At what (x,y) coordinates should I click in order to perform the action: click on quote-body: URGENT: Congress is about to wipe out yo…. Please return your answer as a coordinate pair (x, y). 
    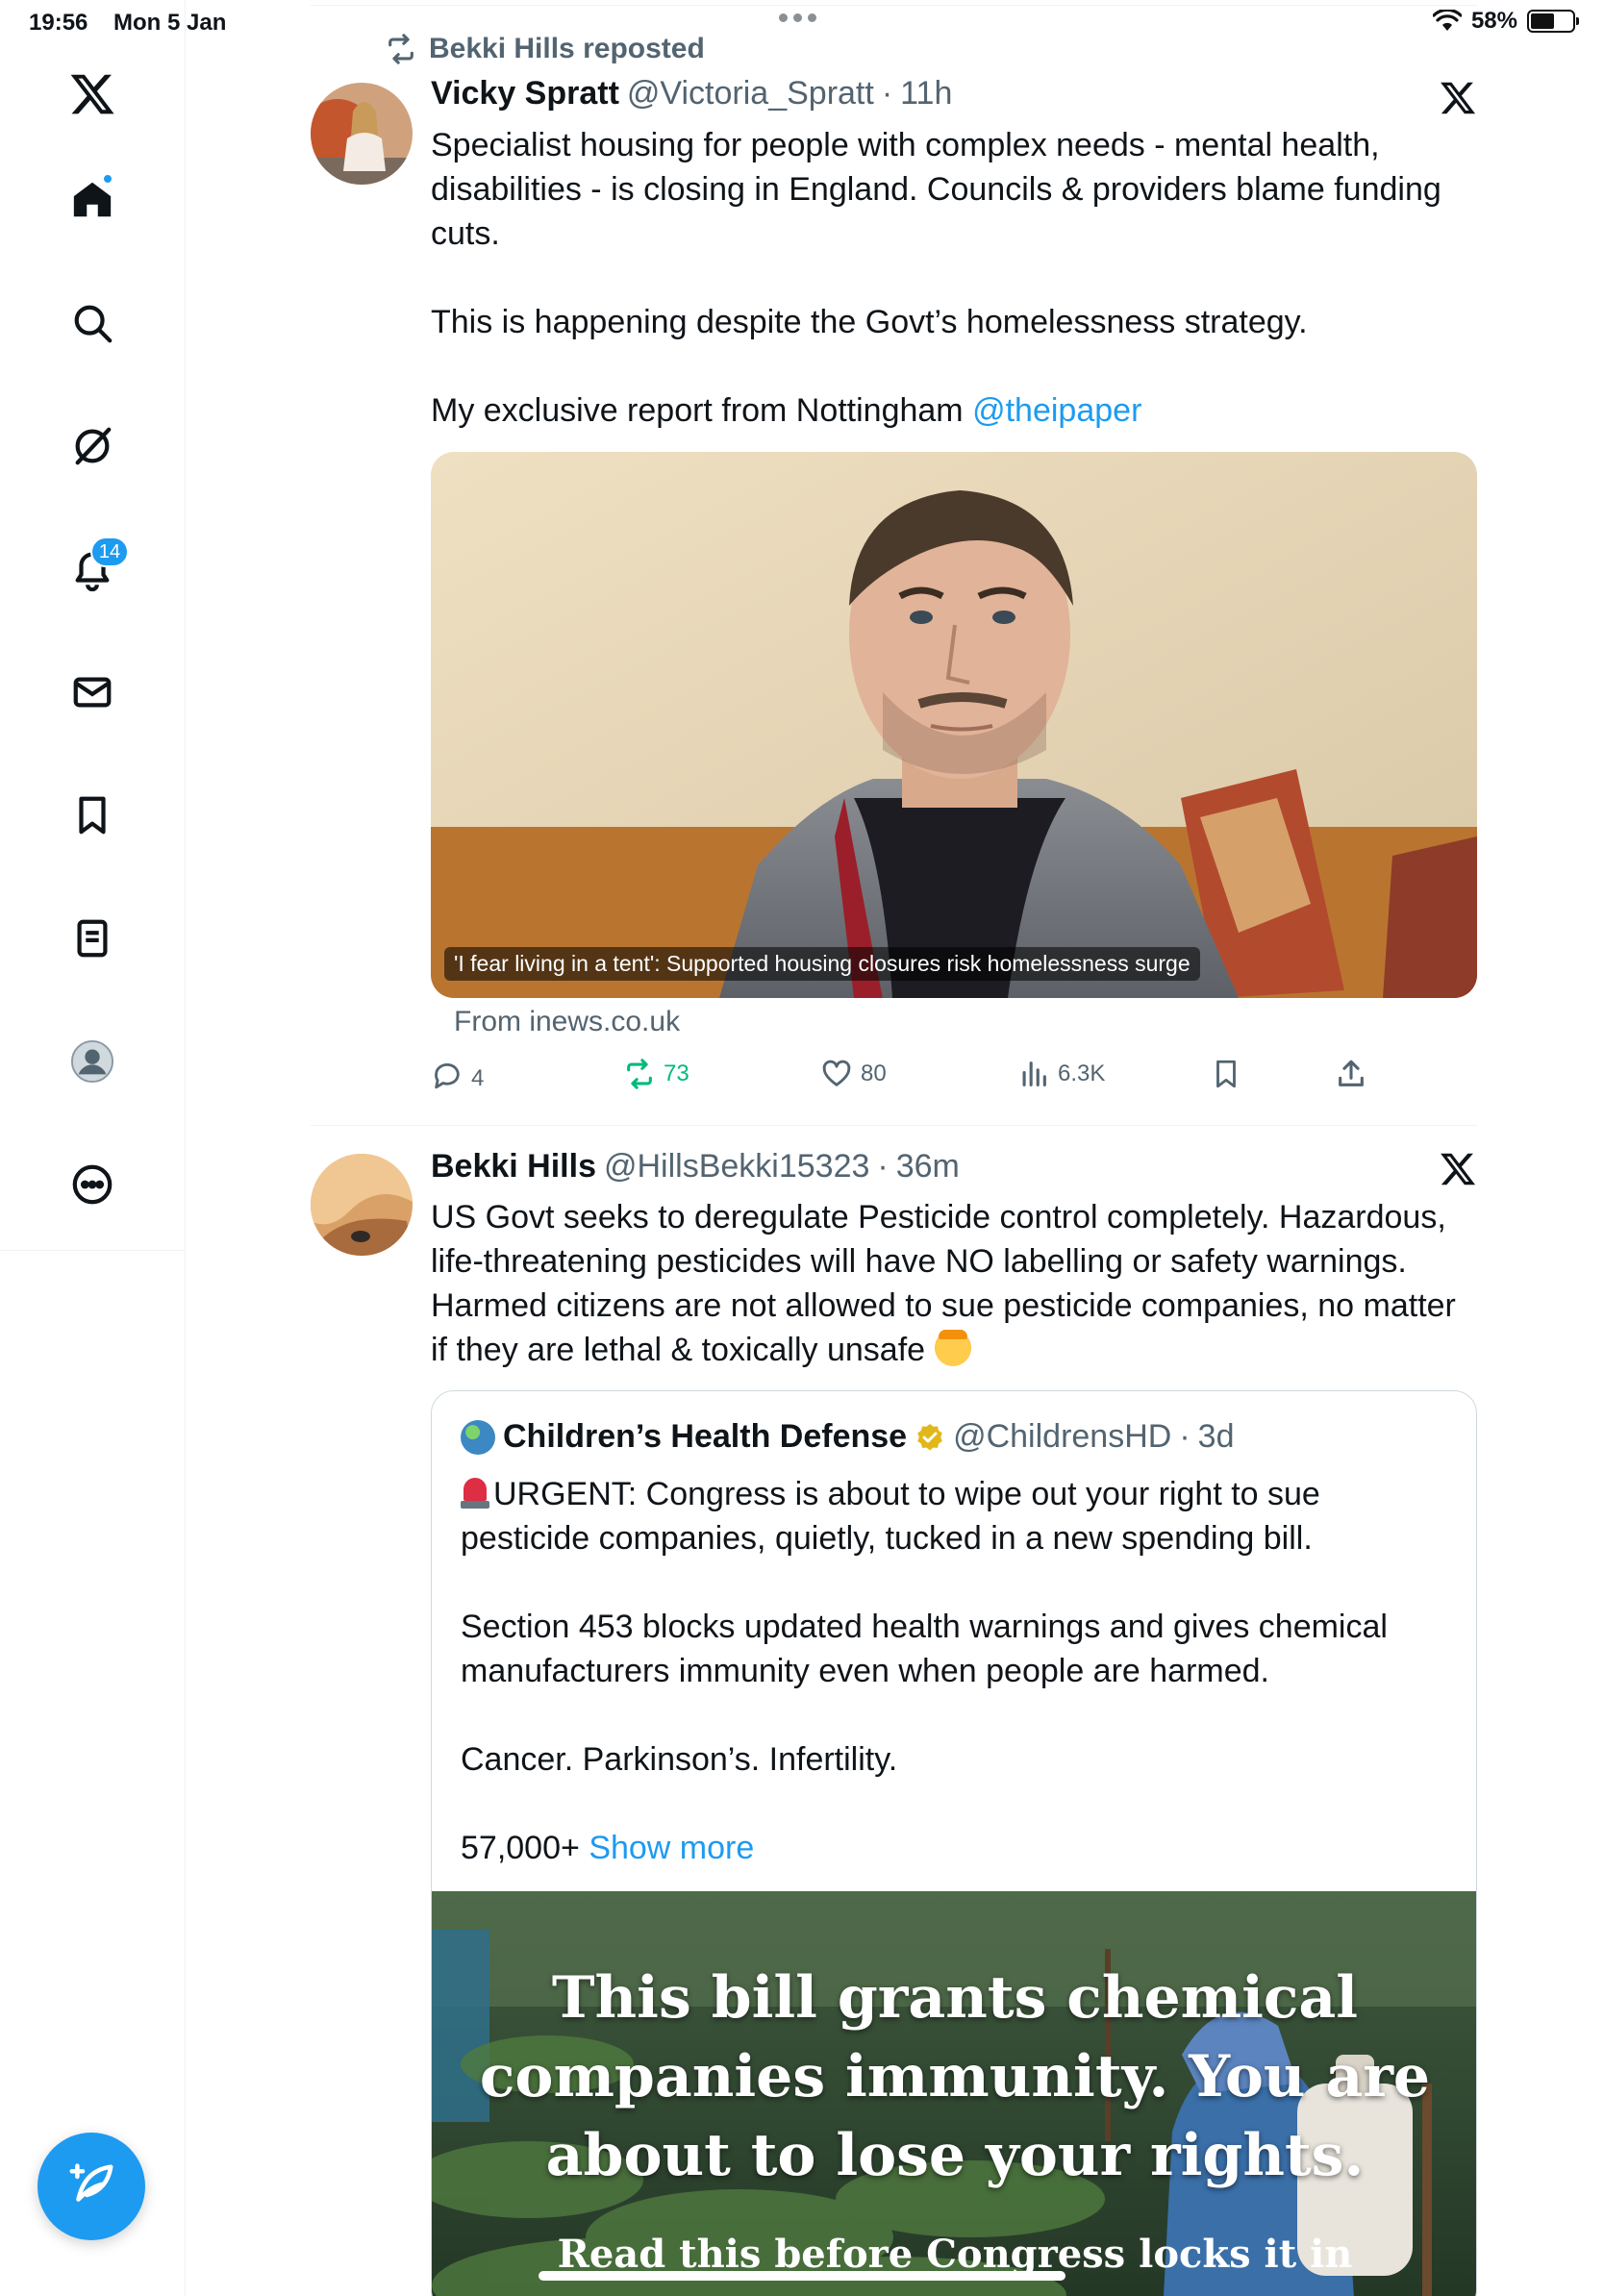
    Looking at the image, I should click on (956, 1671).